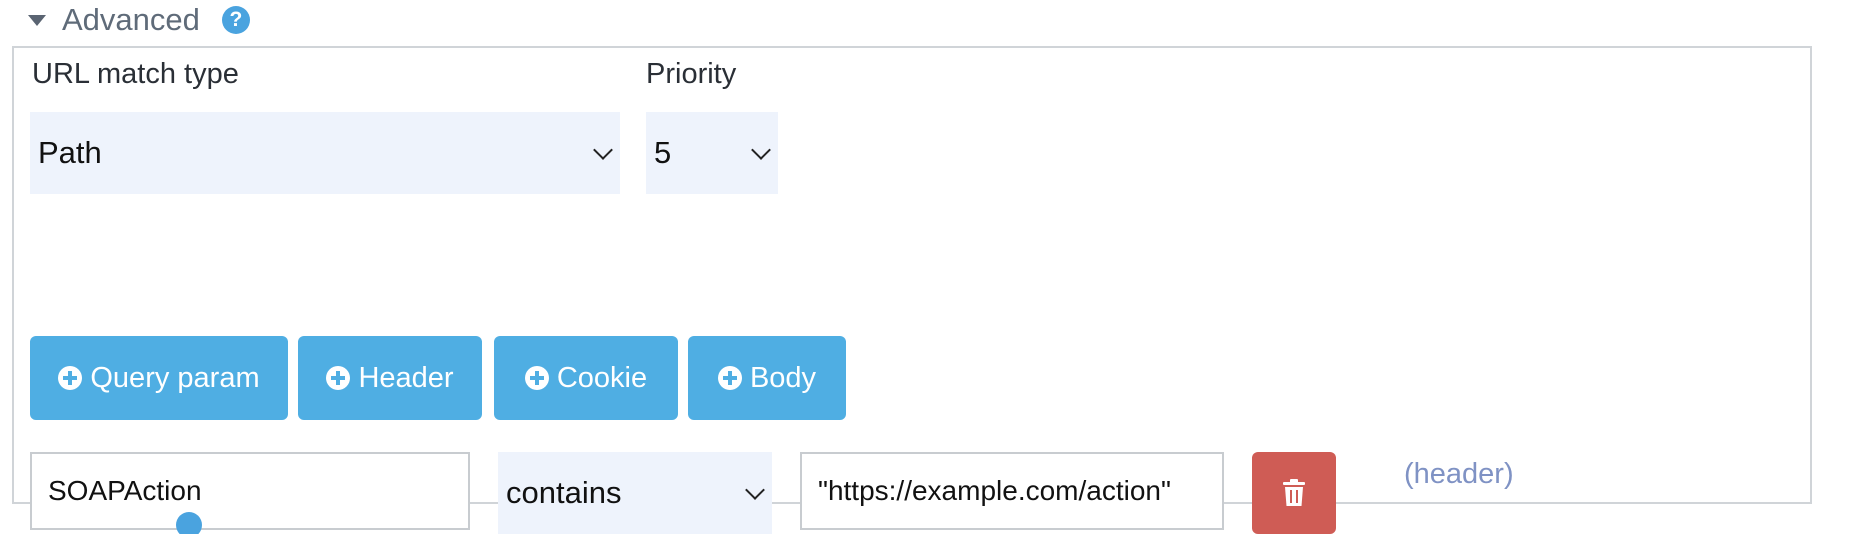  Describe the element at coordinates (37, 20) in the screenshot. I see `caret-down-icon` at that location.